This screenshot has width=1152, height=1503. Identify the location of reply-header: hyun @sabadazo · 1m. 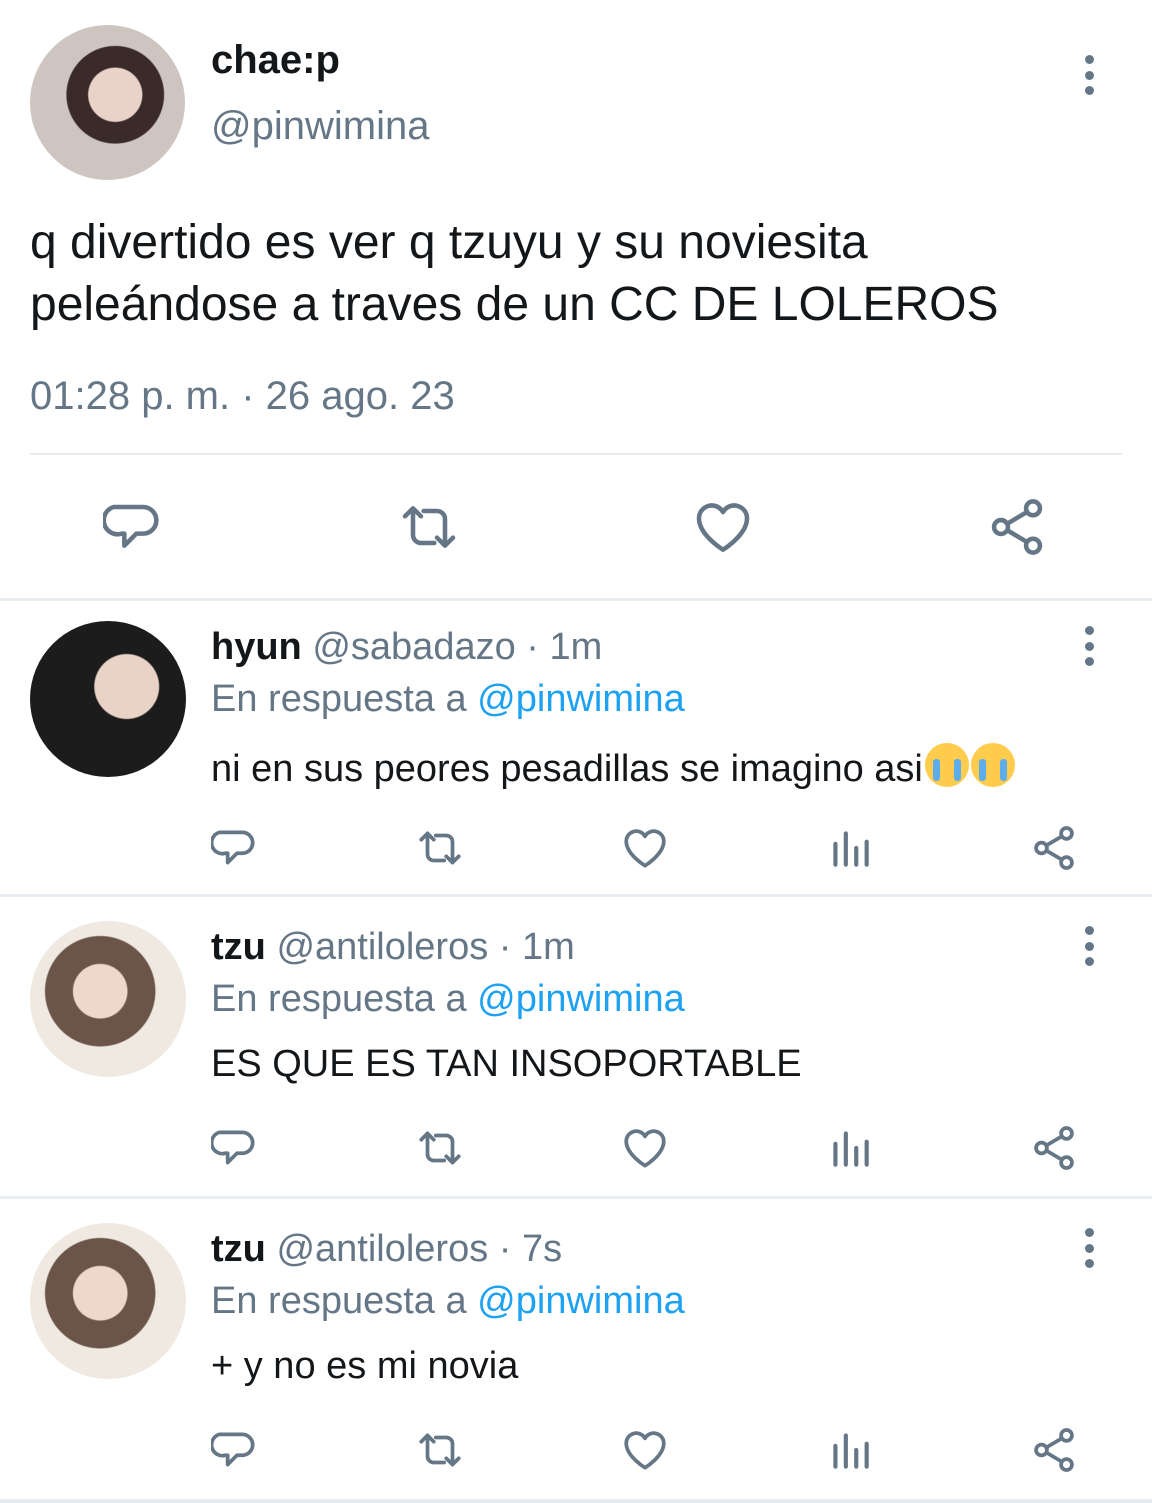
(406, 647).